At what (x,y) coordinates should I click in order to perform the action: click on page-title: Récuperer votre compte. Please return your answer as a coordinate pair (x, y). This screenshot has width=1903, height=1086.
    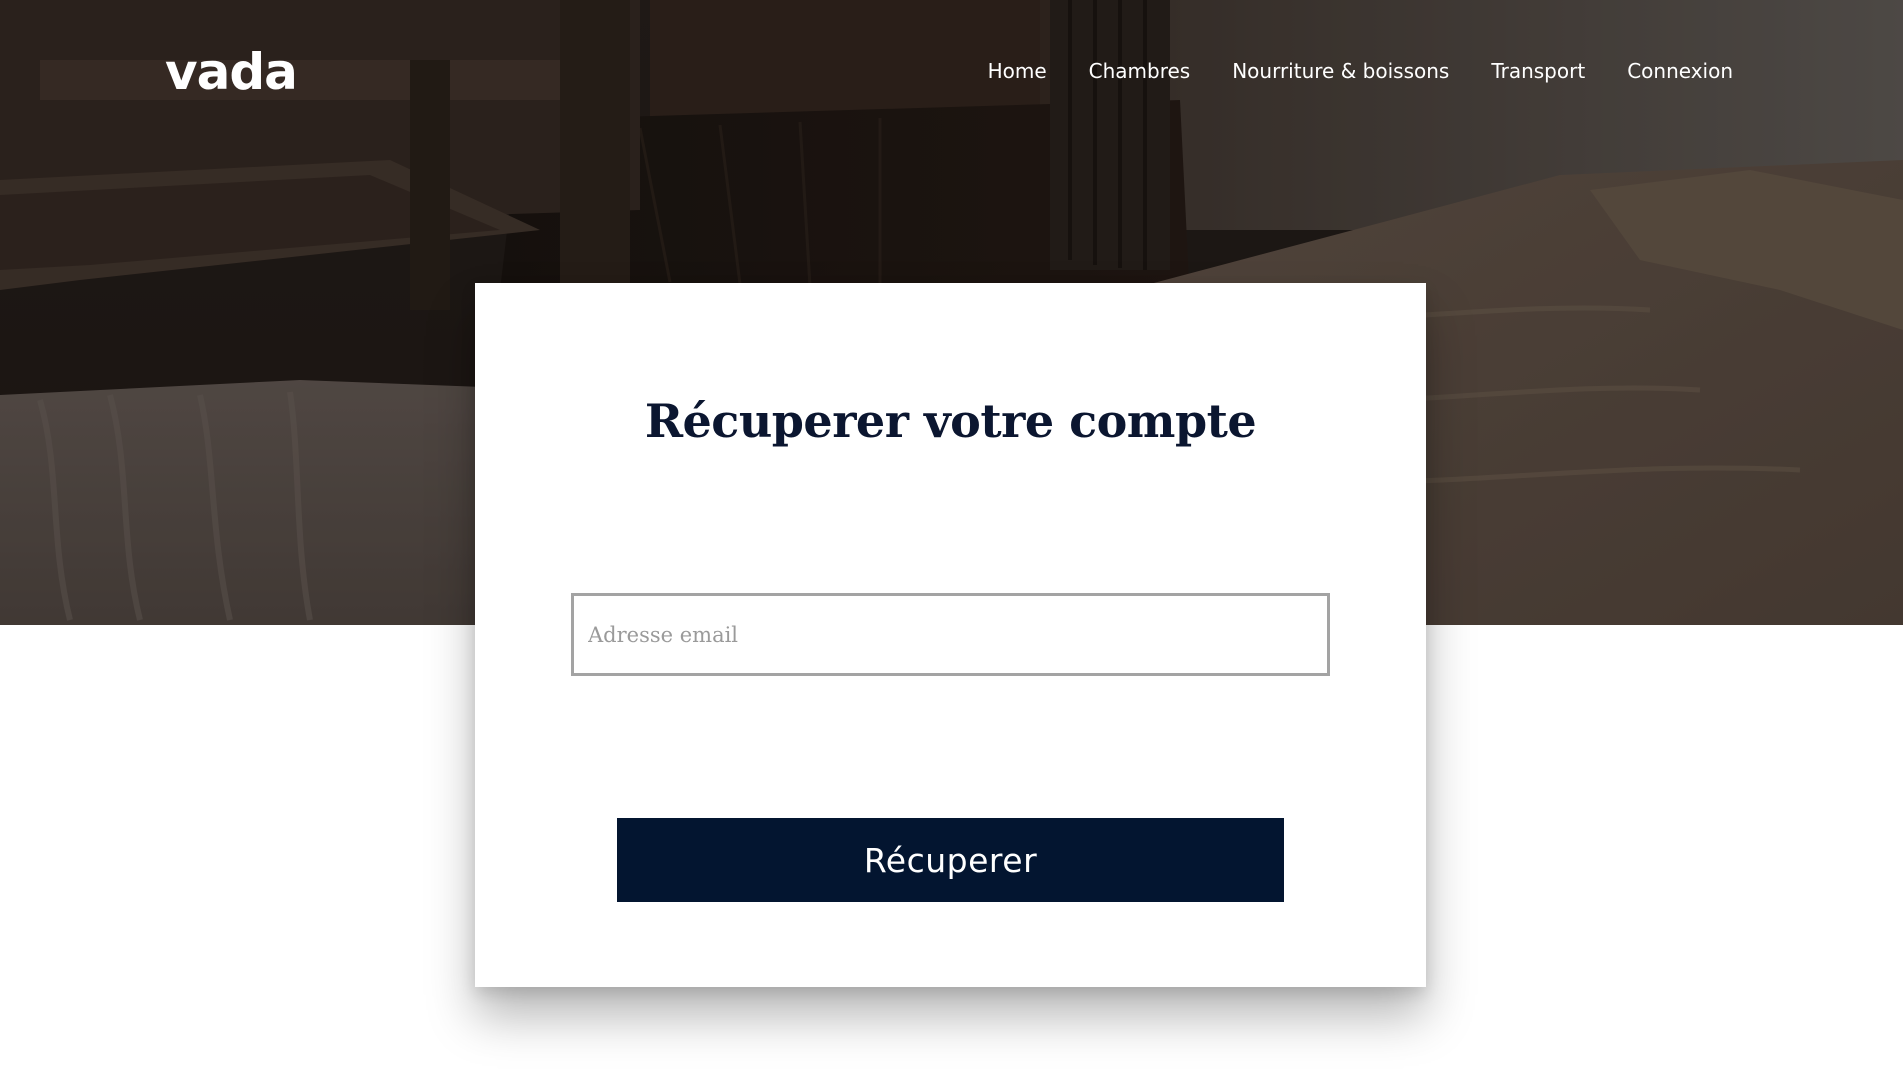
    Looking at the image, I should click on (950, 421).